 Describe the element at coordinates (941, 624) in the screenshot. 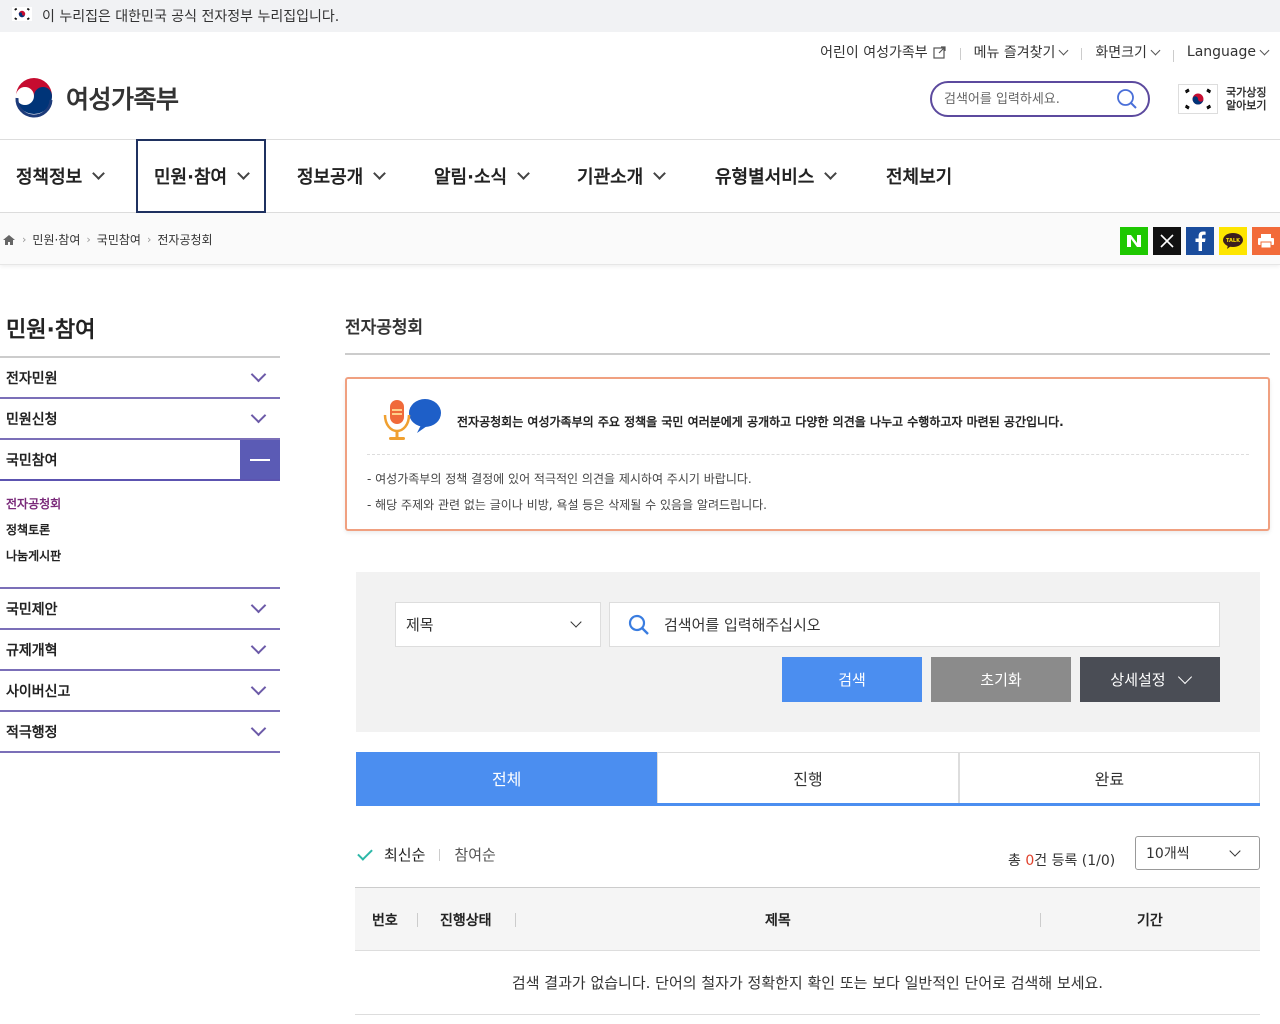

I see `keyword-input` at that location.